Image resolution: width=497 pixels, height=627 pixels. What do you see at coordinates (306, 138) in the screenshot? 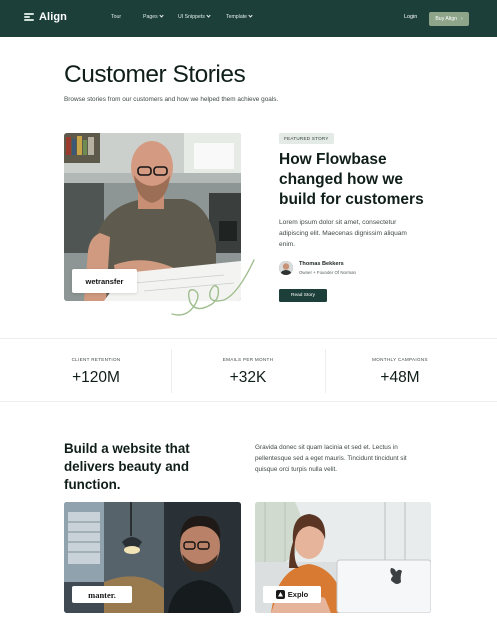
I see `featured-story-tag: FEATURED STORY` at bounding box center [306, 138].